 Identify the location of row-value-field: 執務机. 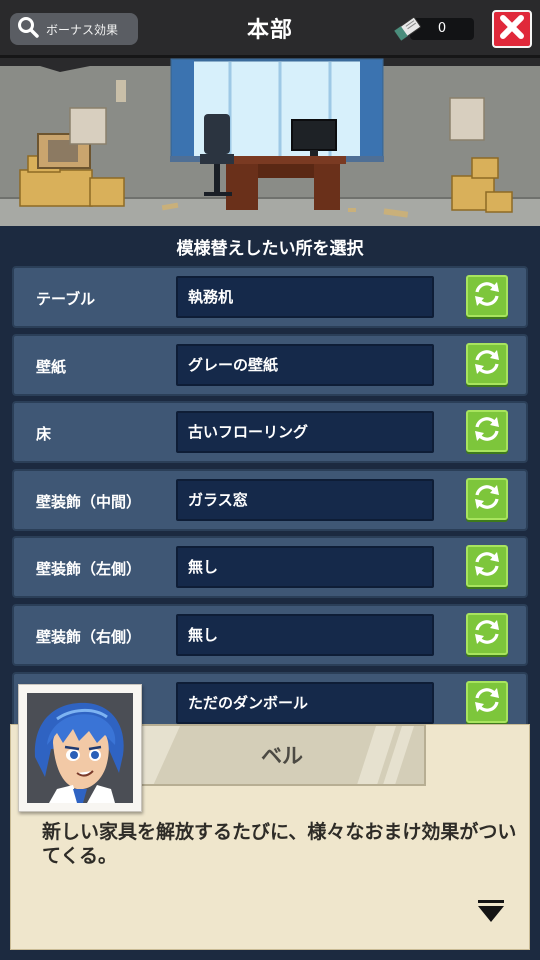
(305, 297).